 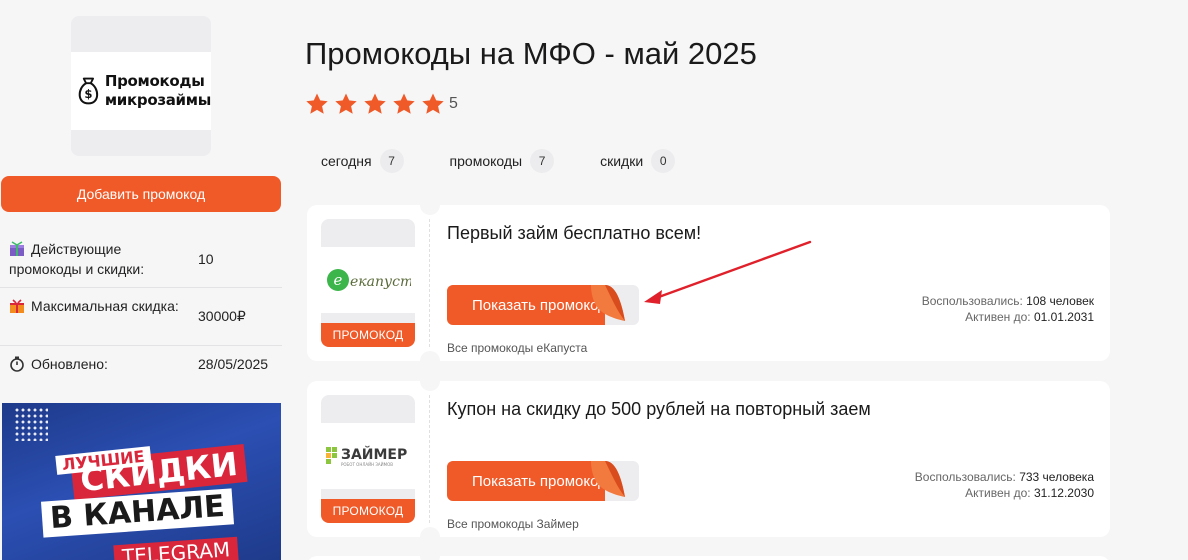 I want to click on svg-text: РОБОТ ОНЛАЙН ЗАЙМОВ, so click(x=367, y=464).